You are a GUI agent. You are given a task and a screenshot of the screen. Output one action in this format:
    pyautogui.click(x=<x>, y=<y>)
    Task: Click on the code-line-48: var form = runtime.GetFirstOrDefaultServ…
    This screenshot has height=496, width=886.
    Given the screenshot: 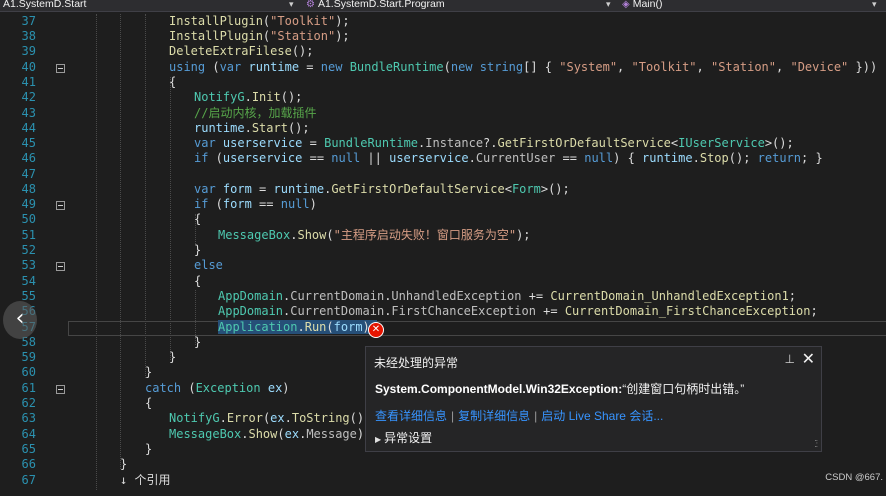 What is the action you would take?
    pyautogui.click(x=382, y=189)
    